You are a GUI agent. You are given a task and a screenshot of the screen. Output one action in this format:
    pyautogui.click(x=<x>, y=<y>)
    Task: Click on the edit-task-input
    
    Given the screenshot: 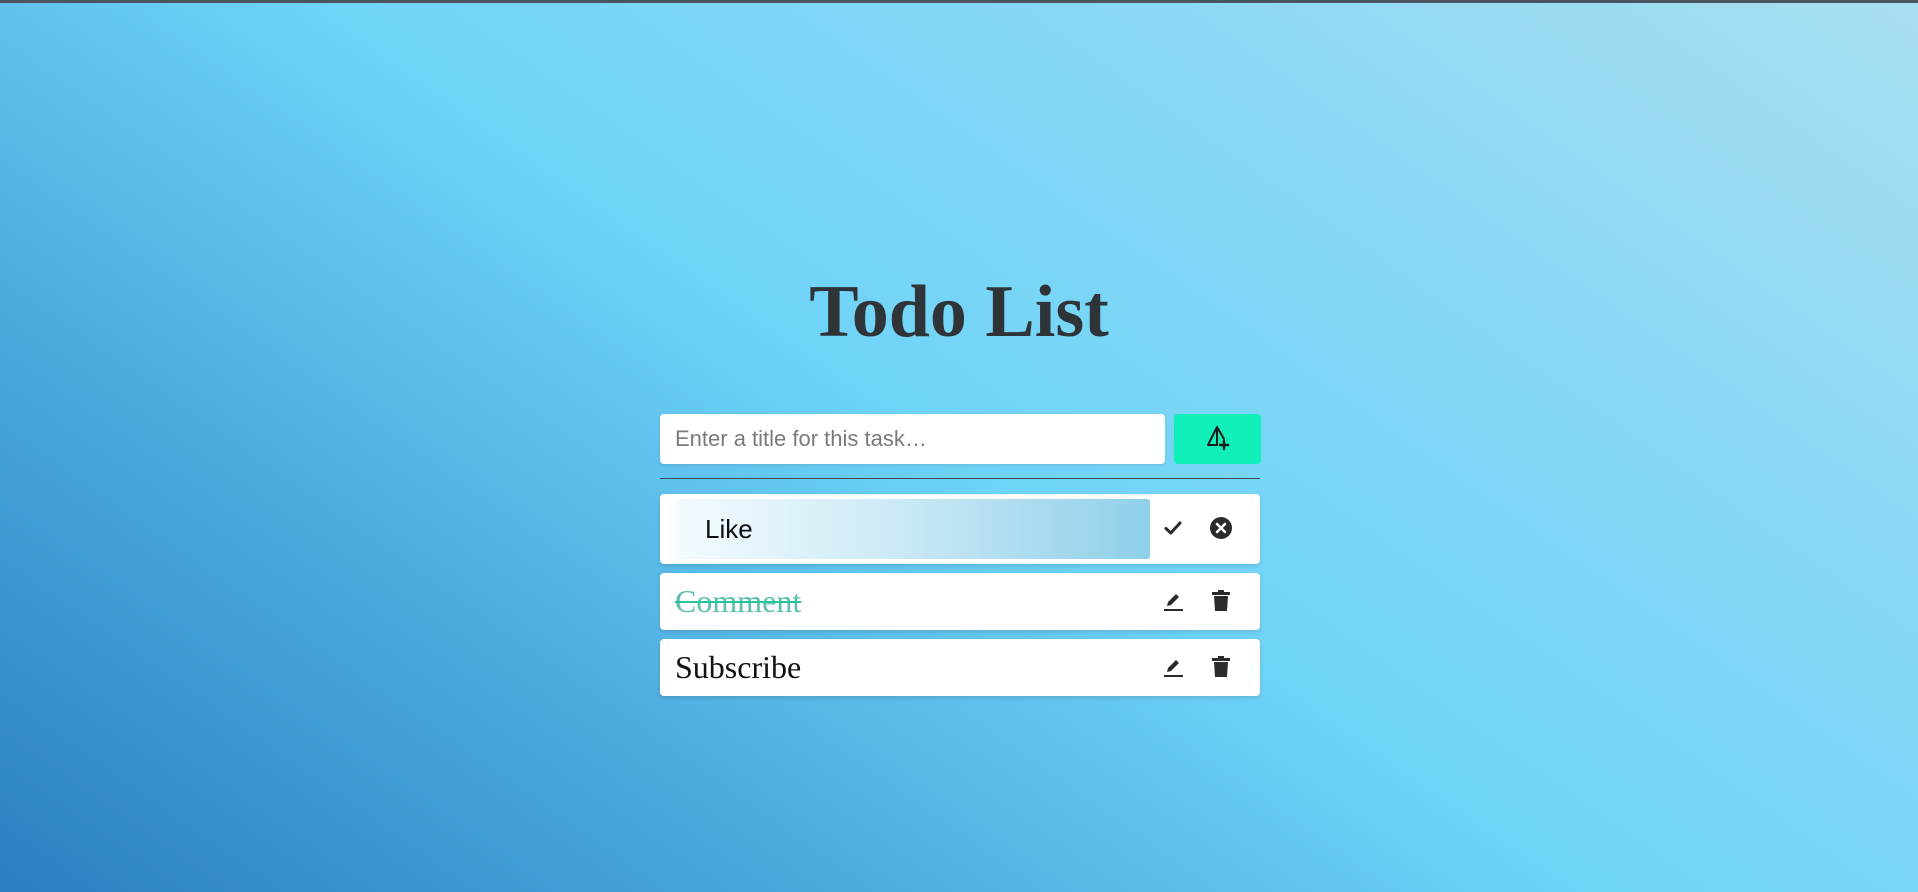 What is the action you would take?
    pyautogui.click(x=912, y=529)
    